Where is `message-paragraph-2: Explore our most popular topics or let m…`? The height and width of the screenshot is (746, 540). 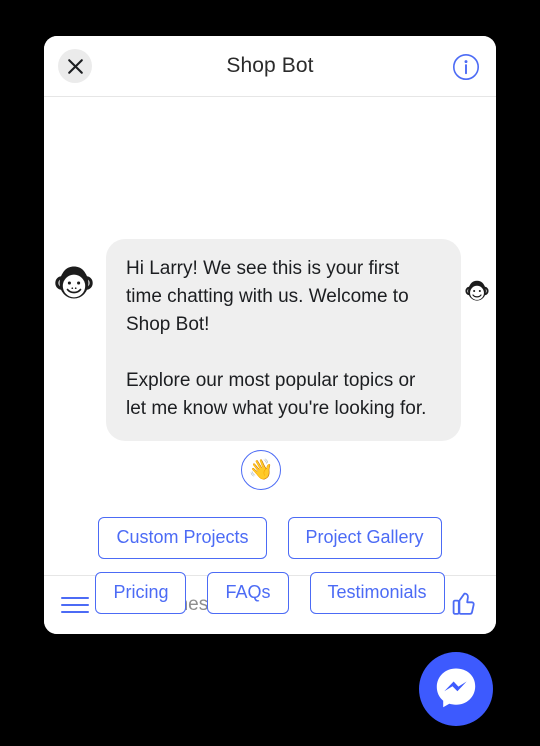
message-paragraph-2: Explore our most popular topics or let m… is located at coordinates (276, 394).